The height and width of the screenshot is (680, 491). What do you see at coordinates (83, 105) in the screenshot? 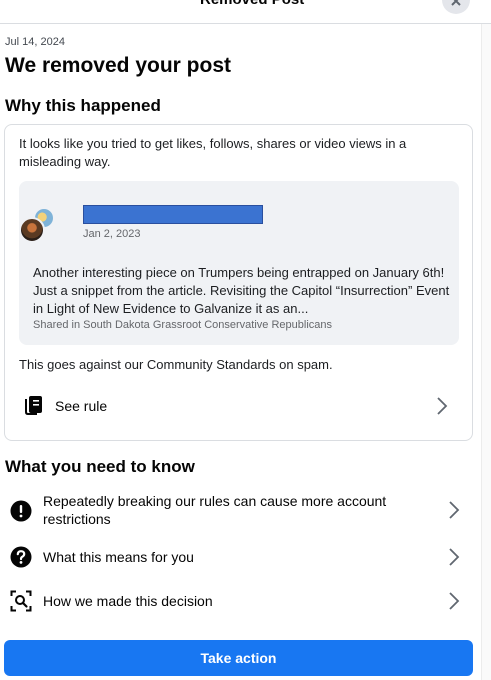
I see `why-heading: Why this happened` at bounding box center [83, 105].